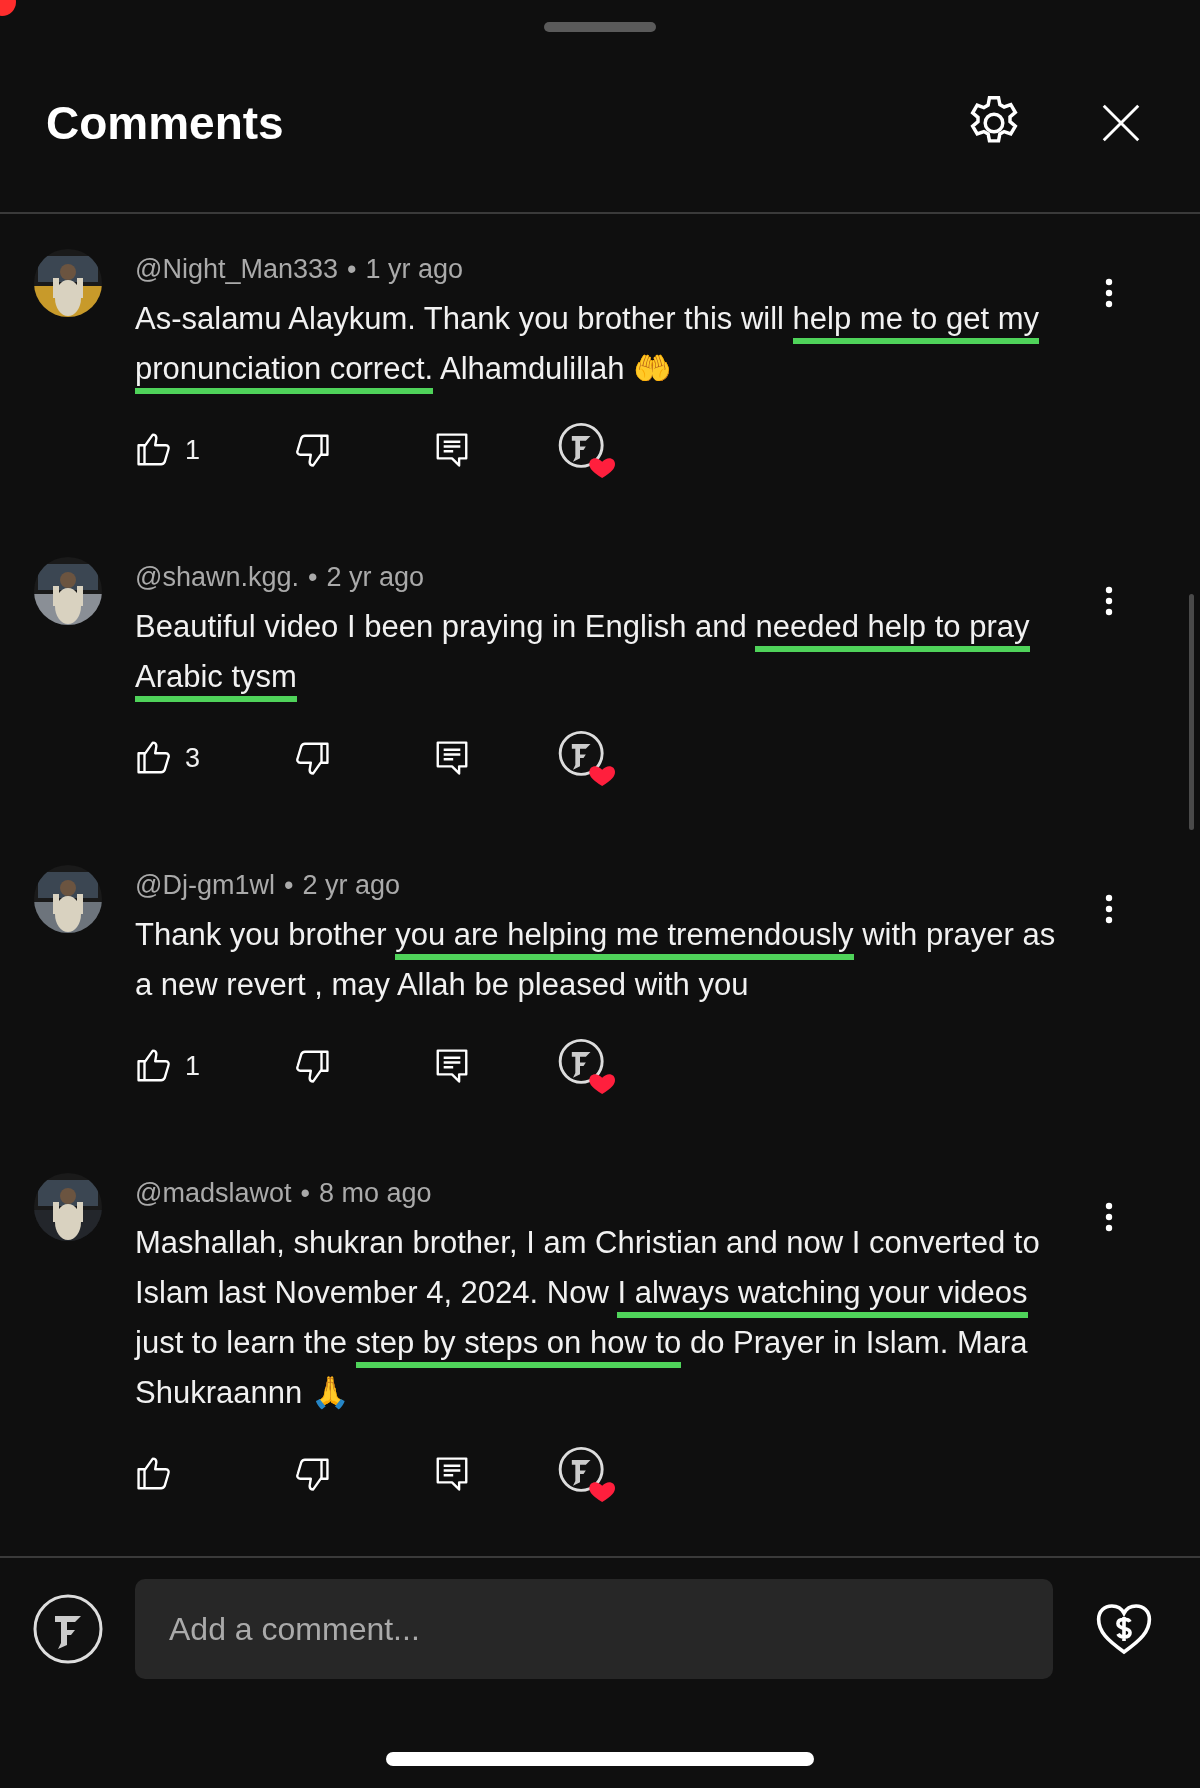 This screenshot has width=1200, height=1788. Describe the element at coordinates (1191, 712) in the screenshot. I see `scrollbar` at that location.